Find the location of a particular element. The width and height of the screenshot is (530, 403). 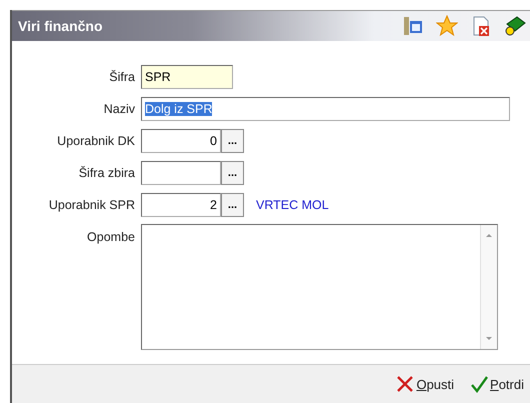

checkmark-icon is located at coordinates (479, 384).